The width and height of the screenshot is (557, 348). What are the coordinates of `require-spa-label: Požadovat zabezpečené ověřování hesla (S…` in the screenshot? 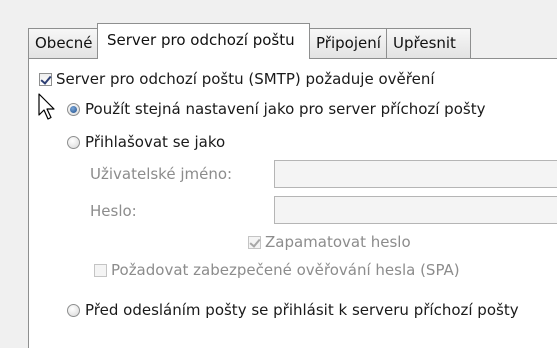 It's located at (285, 270).